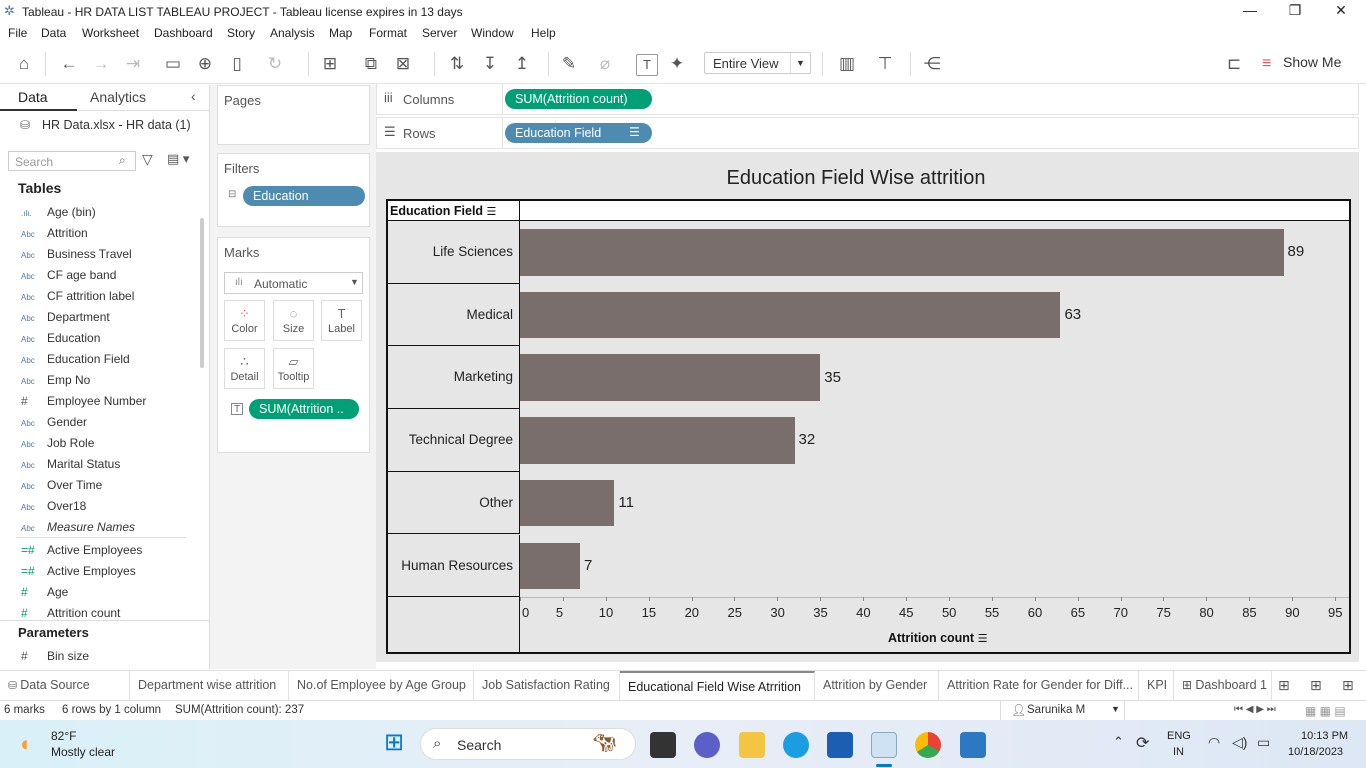 The height and width of the screenshot is (768, 1366). I want to click on size-button: ◌ Size, so click(293, 320).